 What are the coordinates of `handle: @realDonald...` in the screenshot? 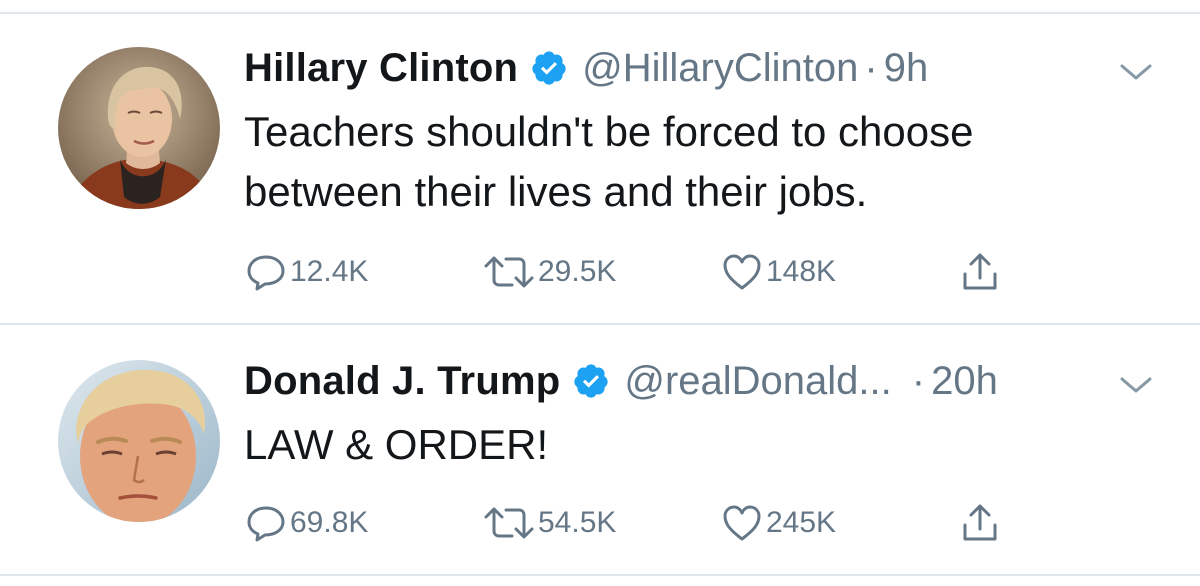 It's located at (757, 381).